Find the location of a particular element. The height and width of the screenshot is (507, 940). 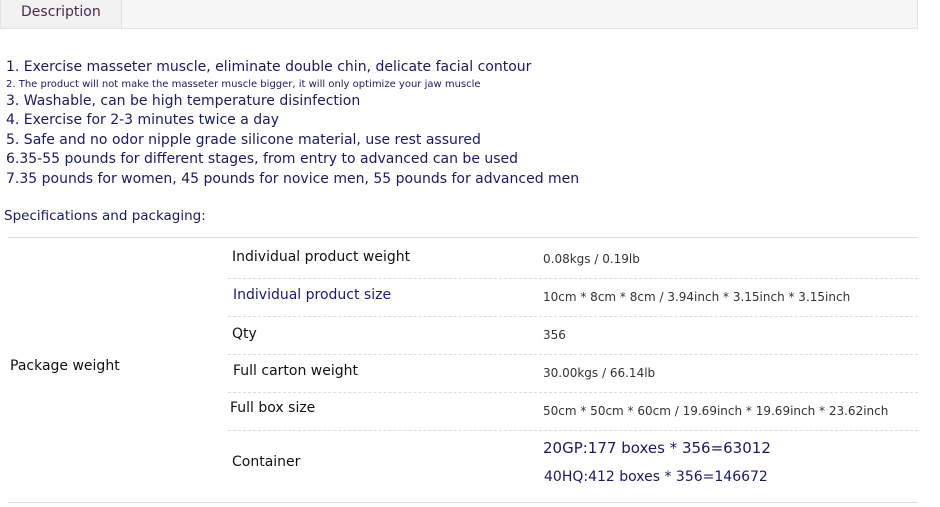

spec-label-qty: Qty is located at coordinates (244, 334).